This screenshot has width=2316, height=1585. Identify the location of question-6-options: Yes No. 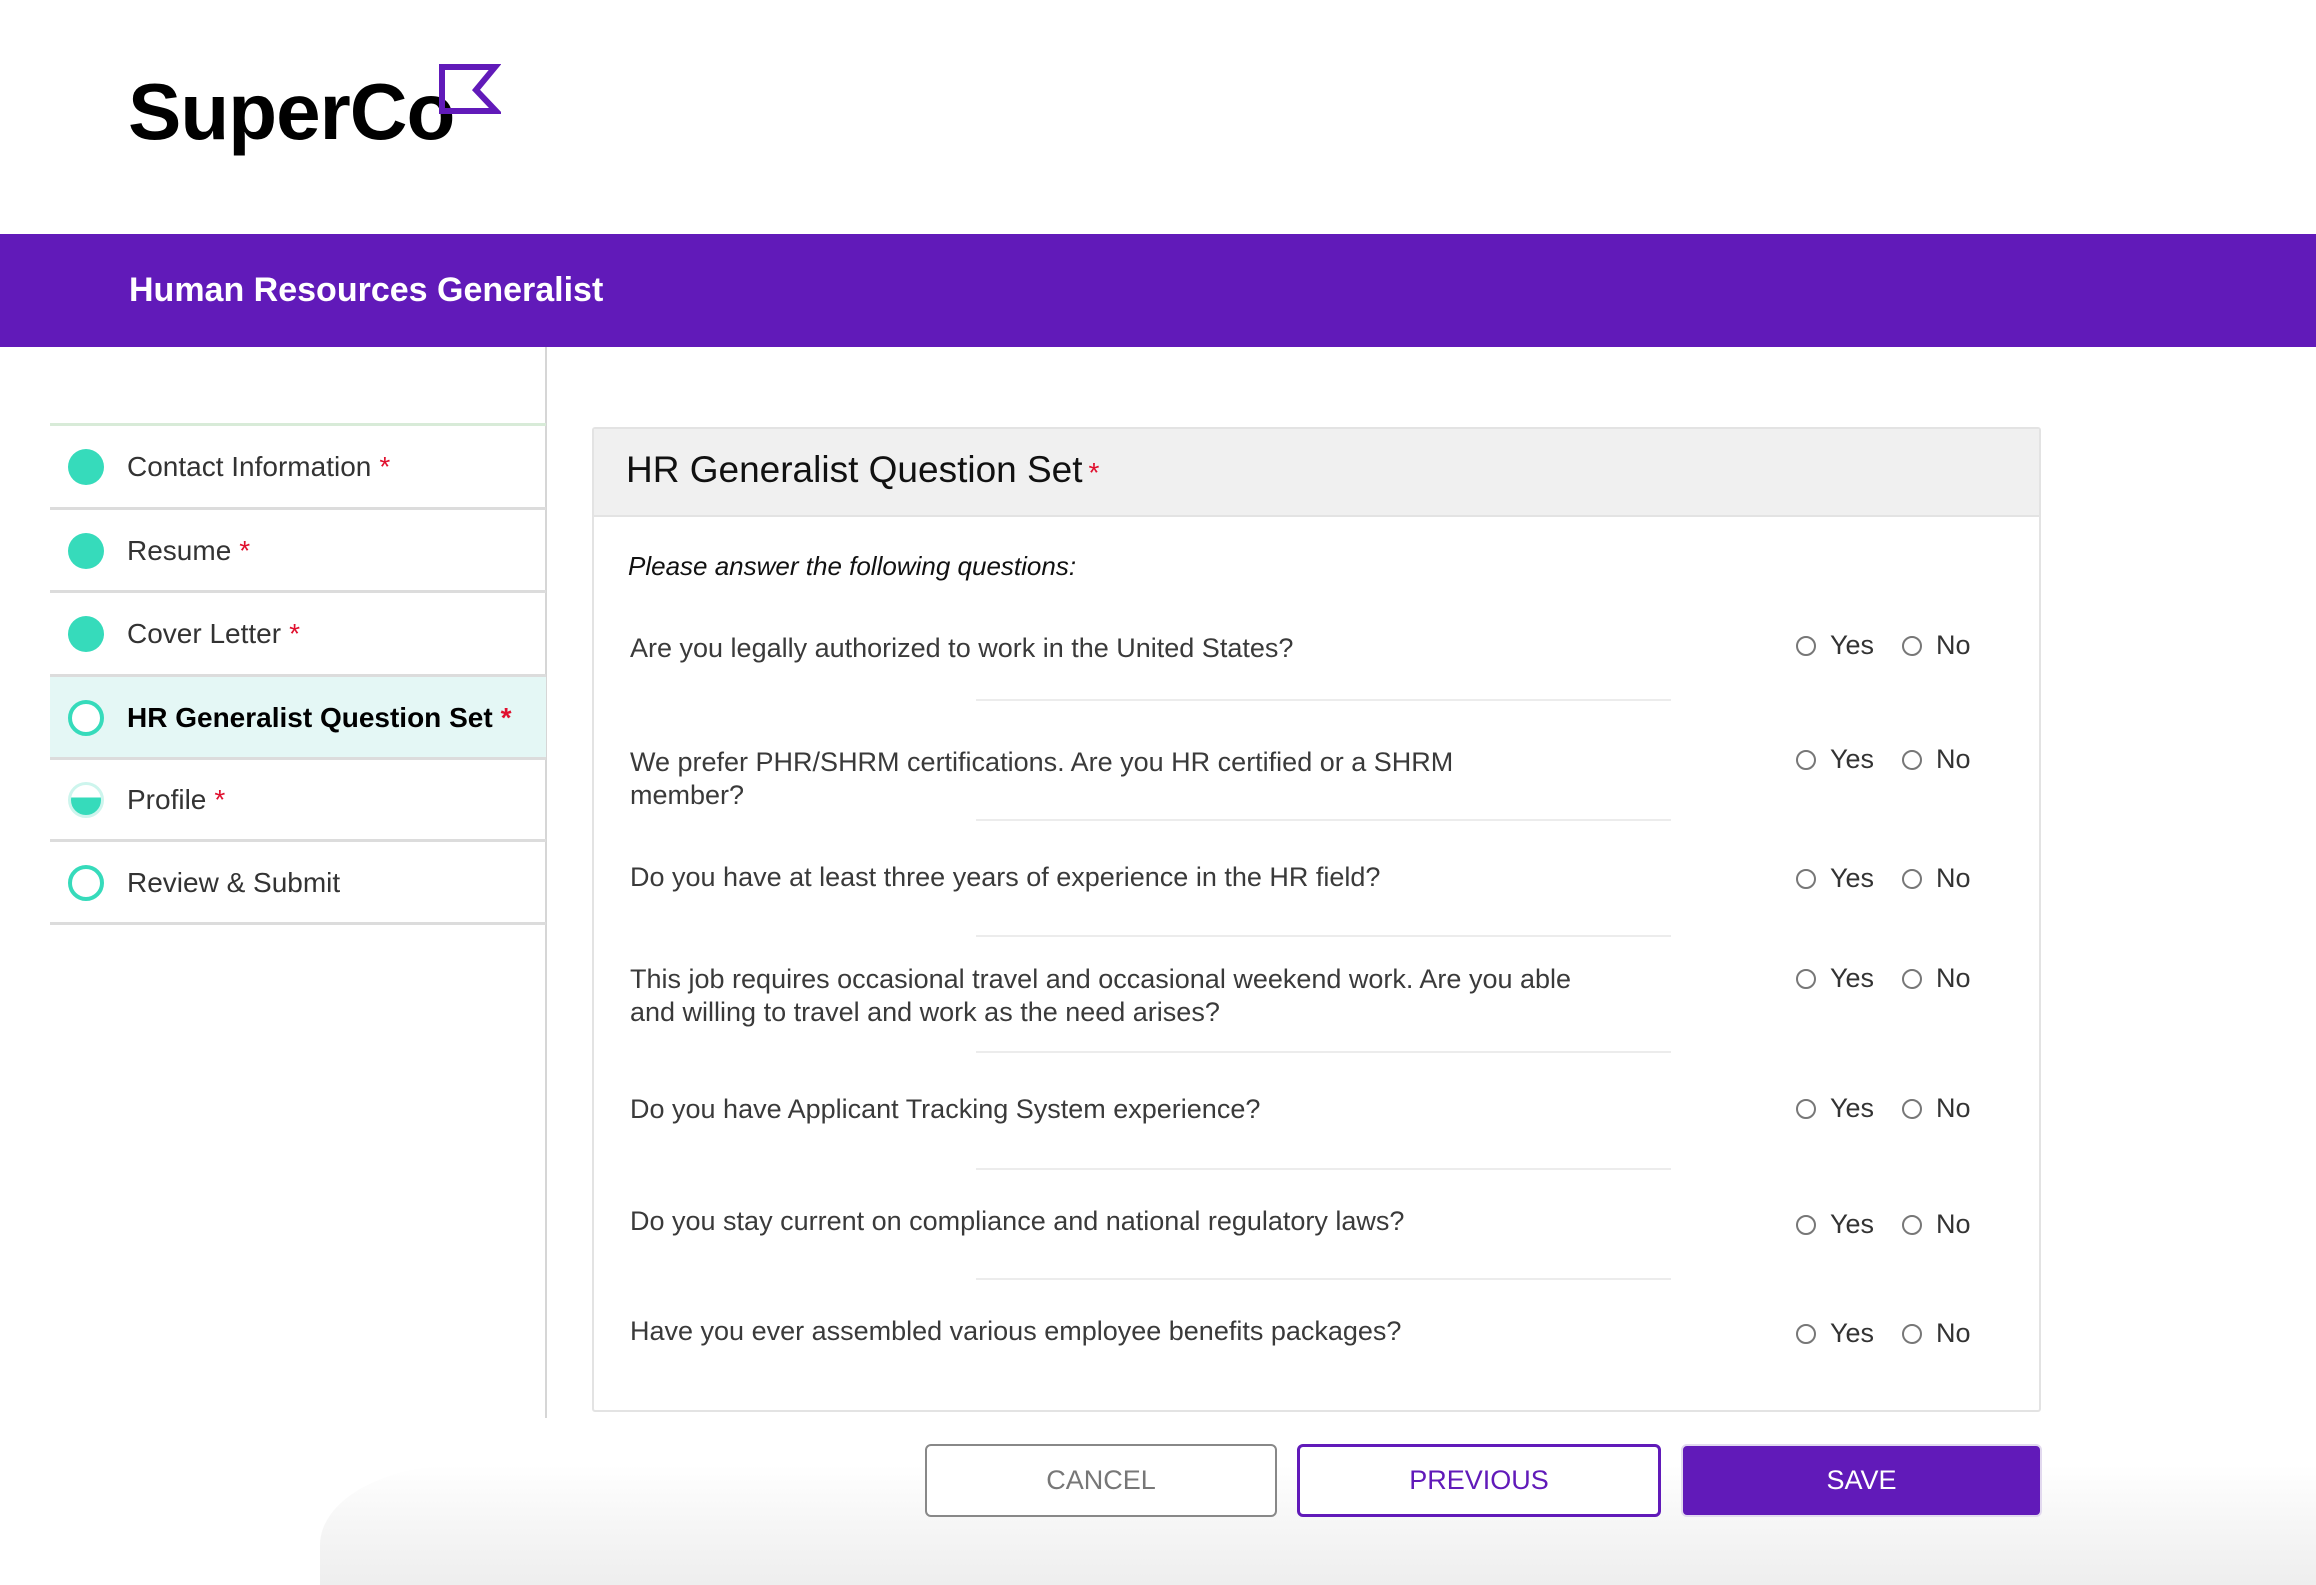
(1897, 1224).